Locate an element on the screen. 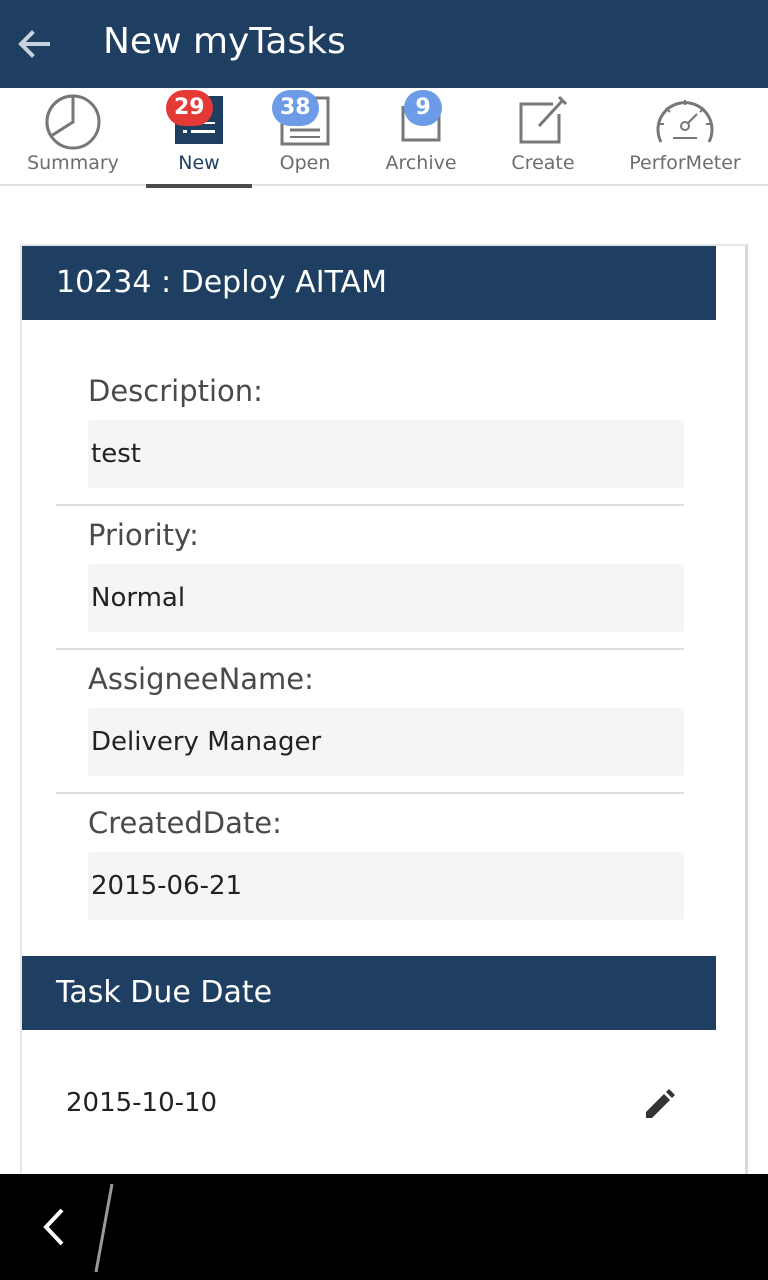 The height and width of the screenshot is (1280, 768). tab-archive: 9 Archive is located at coordinates (421, 137).